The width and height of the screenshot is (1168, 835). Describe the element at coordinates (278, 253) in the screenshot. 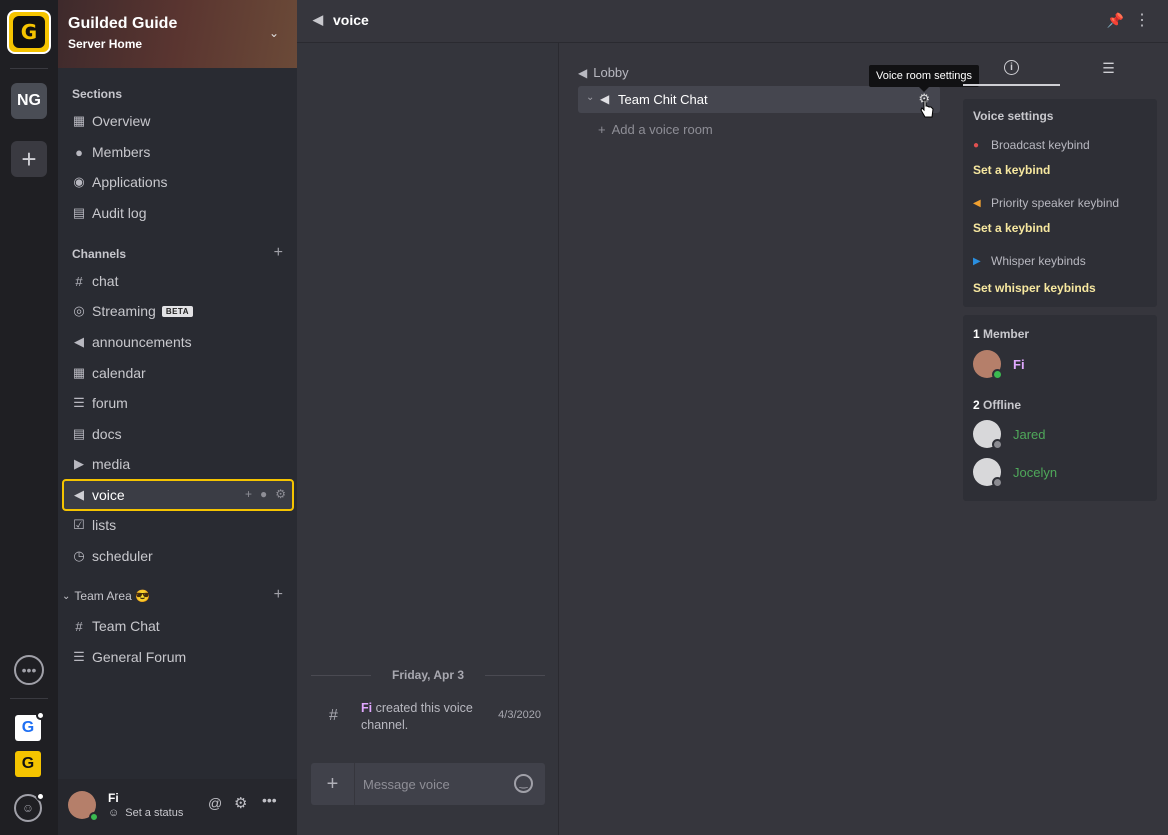

I see `add-channel-button: +` at that location.